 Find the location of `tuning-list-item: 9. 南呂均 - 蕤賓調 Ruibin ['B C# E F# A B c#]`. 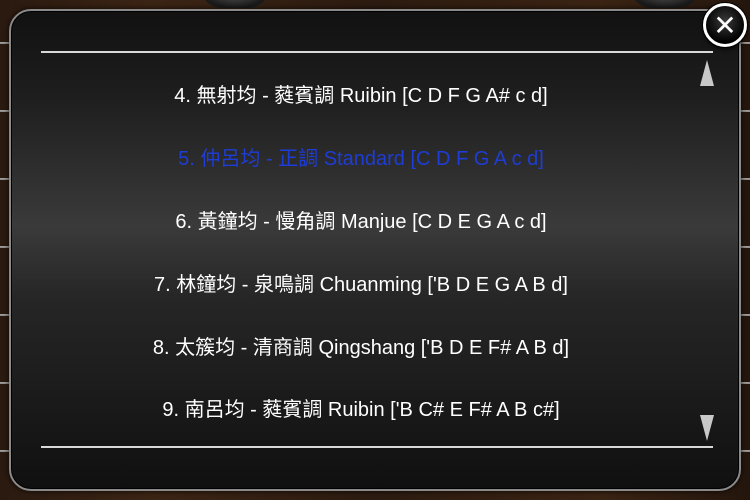

tuning-list-item: 9. 南呂均 - 蕤賓調 Ruibin ['B C# E F# A B c#] is located at coordinates (361, 410).